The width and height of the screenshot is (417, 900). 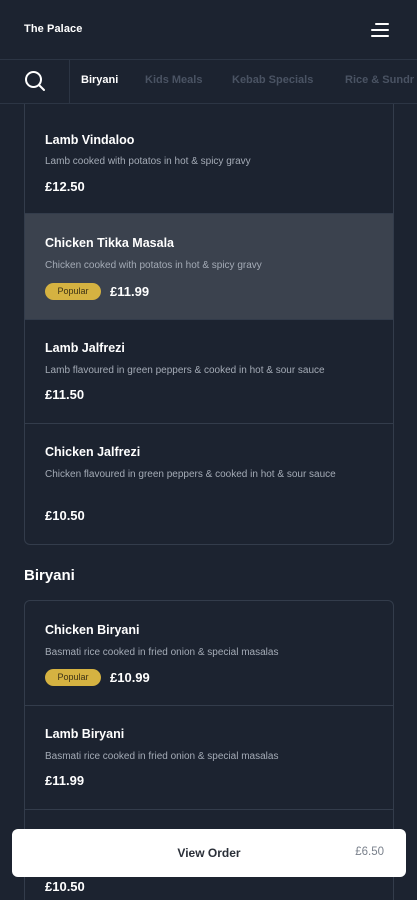 What do you see at coordinates (272, 80) in the screenshot?
I see `tab-kebab-specials: Kebab Specials` at bounding box center [272, 80].